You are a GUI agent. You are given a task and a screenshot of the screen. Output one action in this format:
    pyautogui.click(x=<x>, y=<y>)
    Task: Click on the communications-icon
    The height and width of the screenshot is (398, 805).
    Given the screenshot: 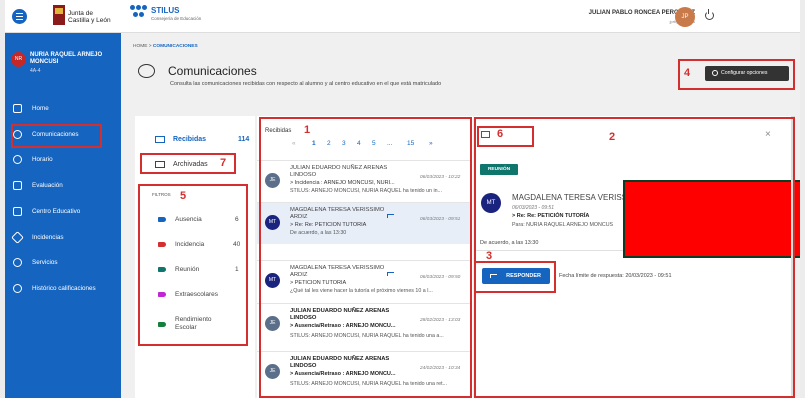 What is the action you would take?
    pyautogui.click(x=146, y=71)
    